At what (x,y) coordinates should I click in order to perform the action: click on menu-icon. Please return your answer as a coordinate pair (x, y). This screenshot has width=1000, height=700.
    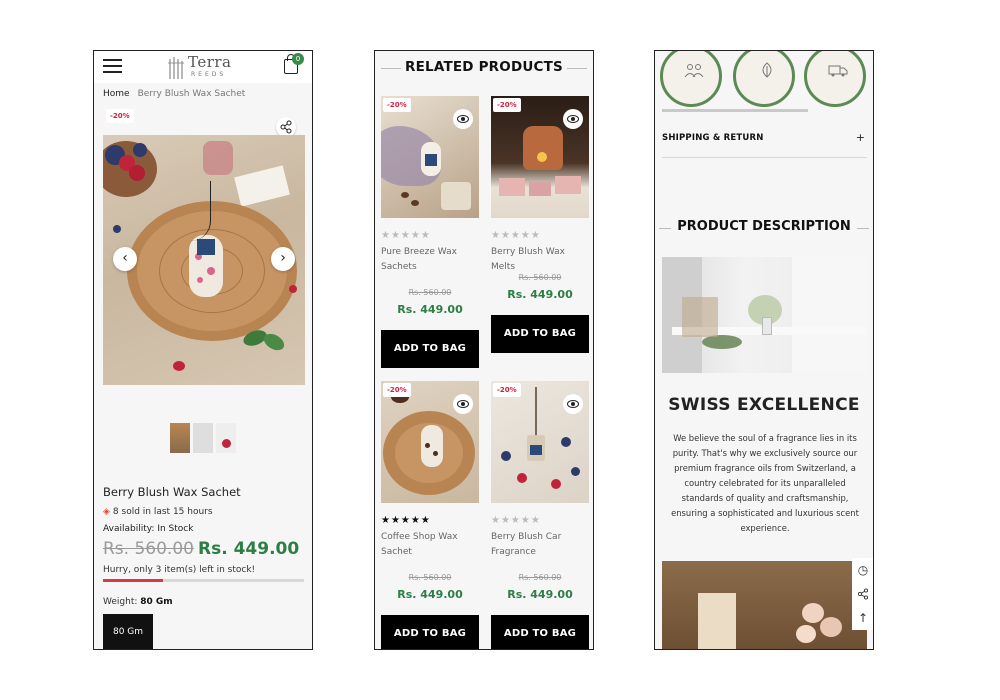
    Looking at the image, I should click on (112, 66).